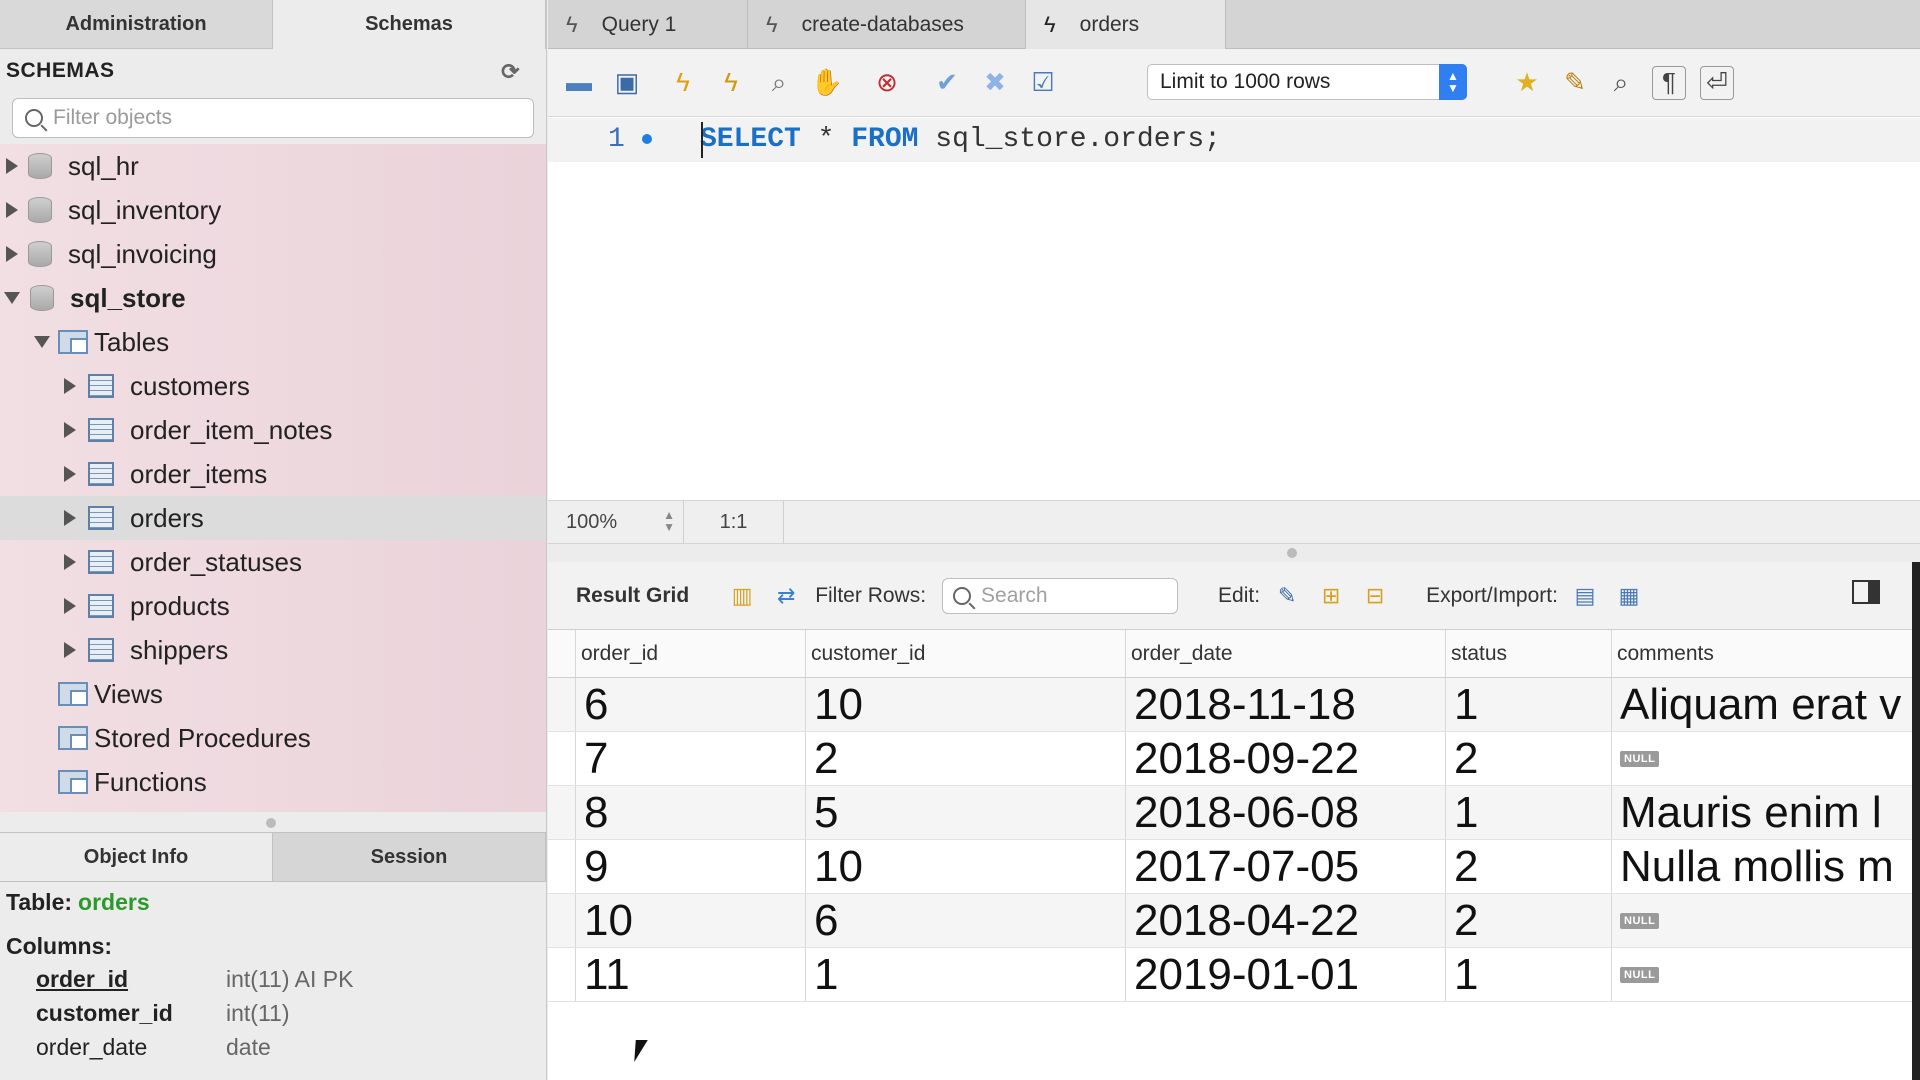 The image size is (1920, 1080). I want to click on schema-item-sql_invoicing: sql_invoicing, so click(273, 254).